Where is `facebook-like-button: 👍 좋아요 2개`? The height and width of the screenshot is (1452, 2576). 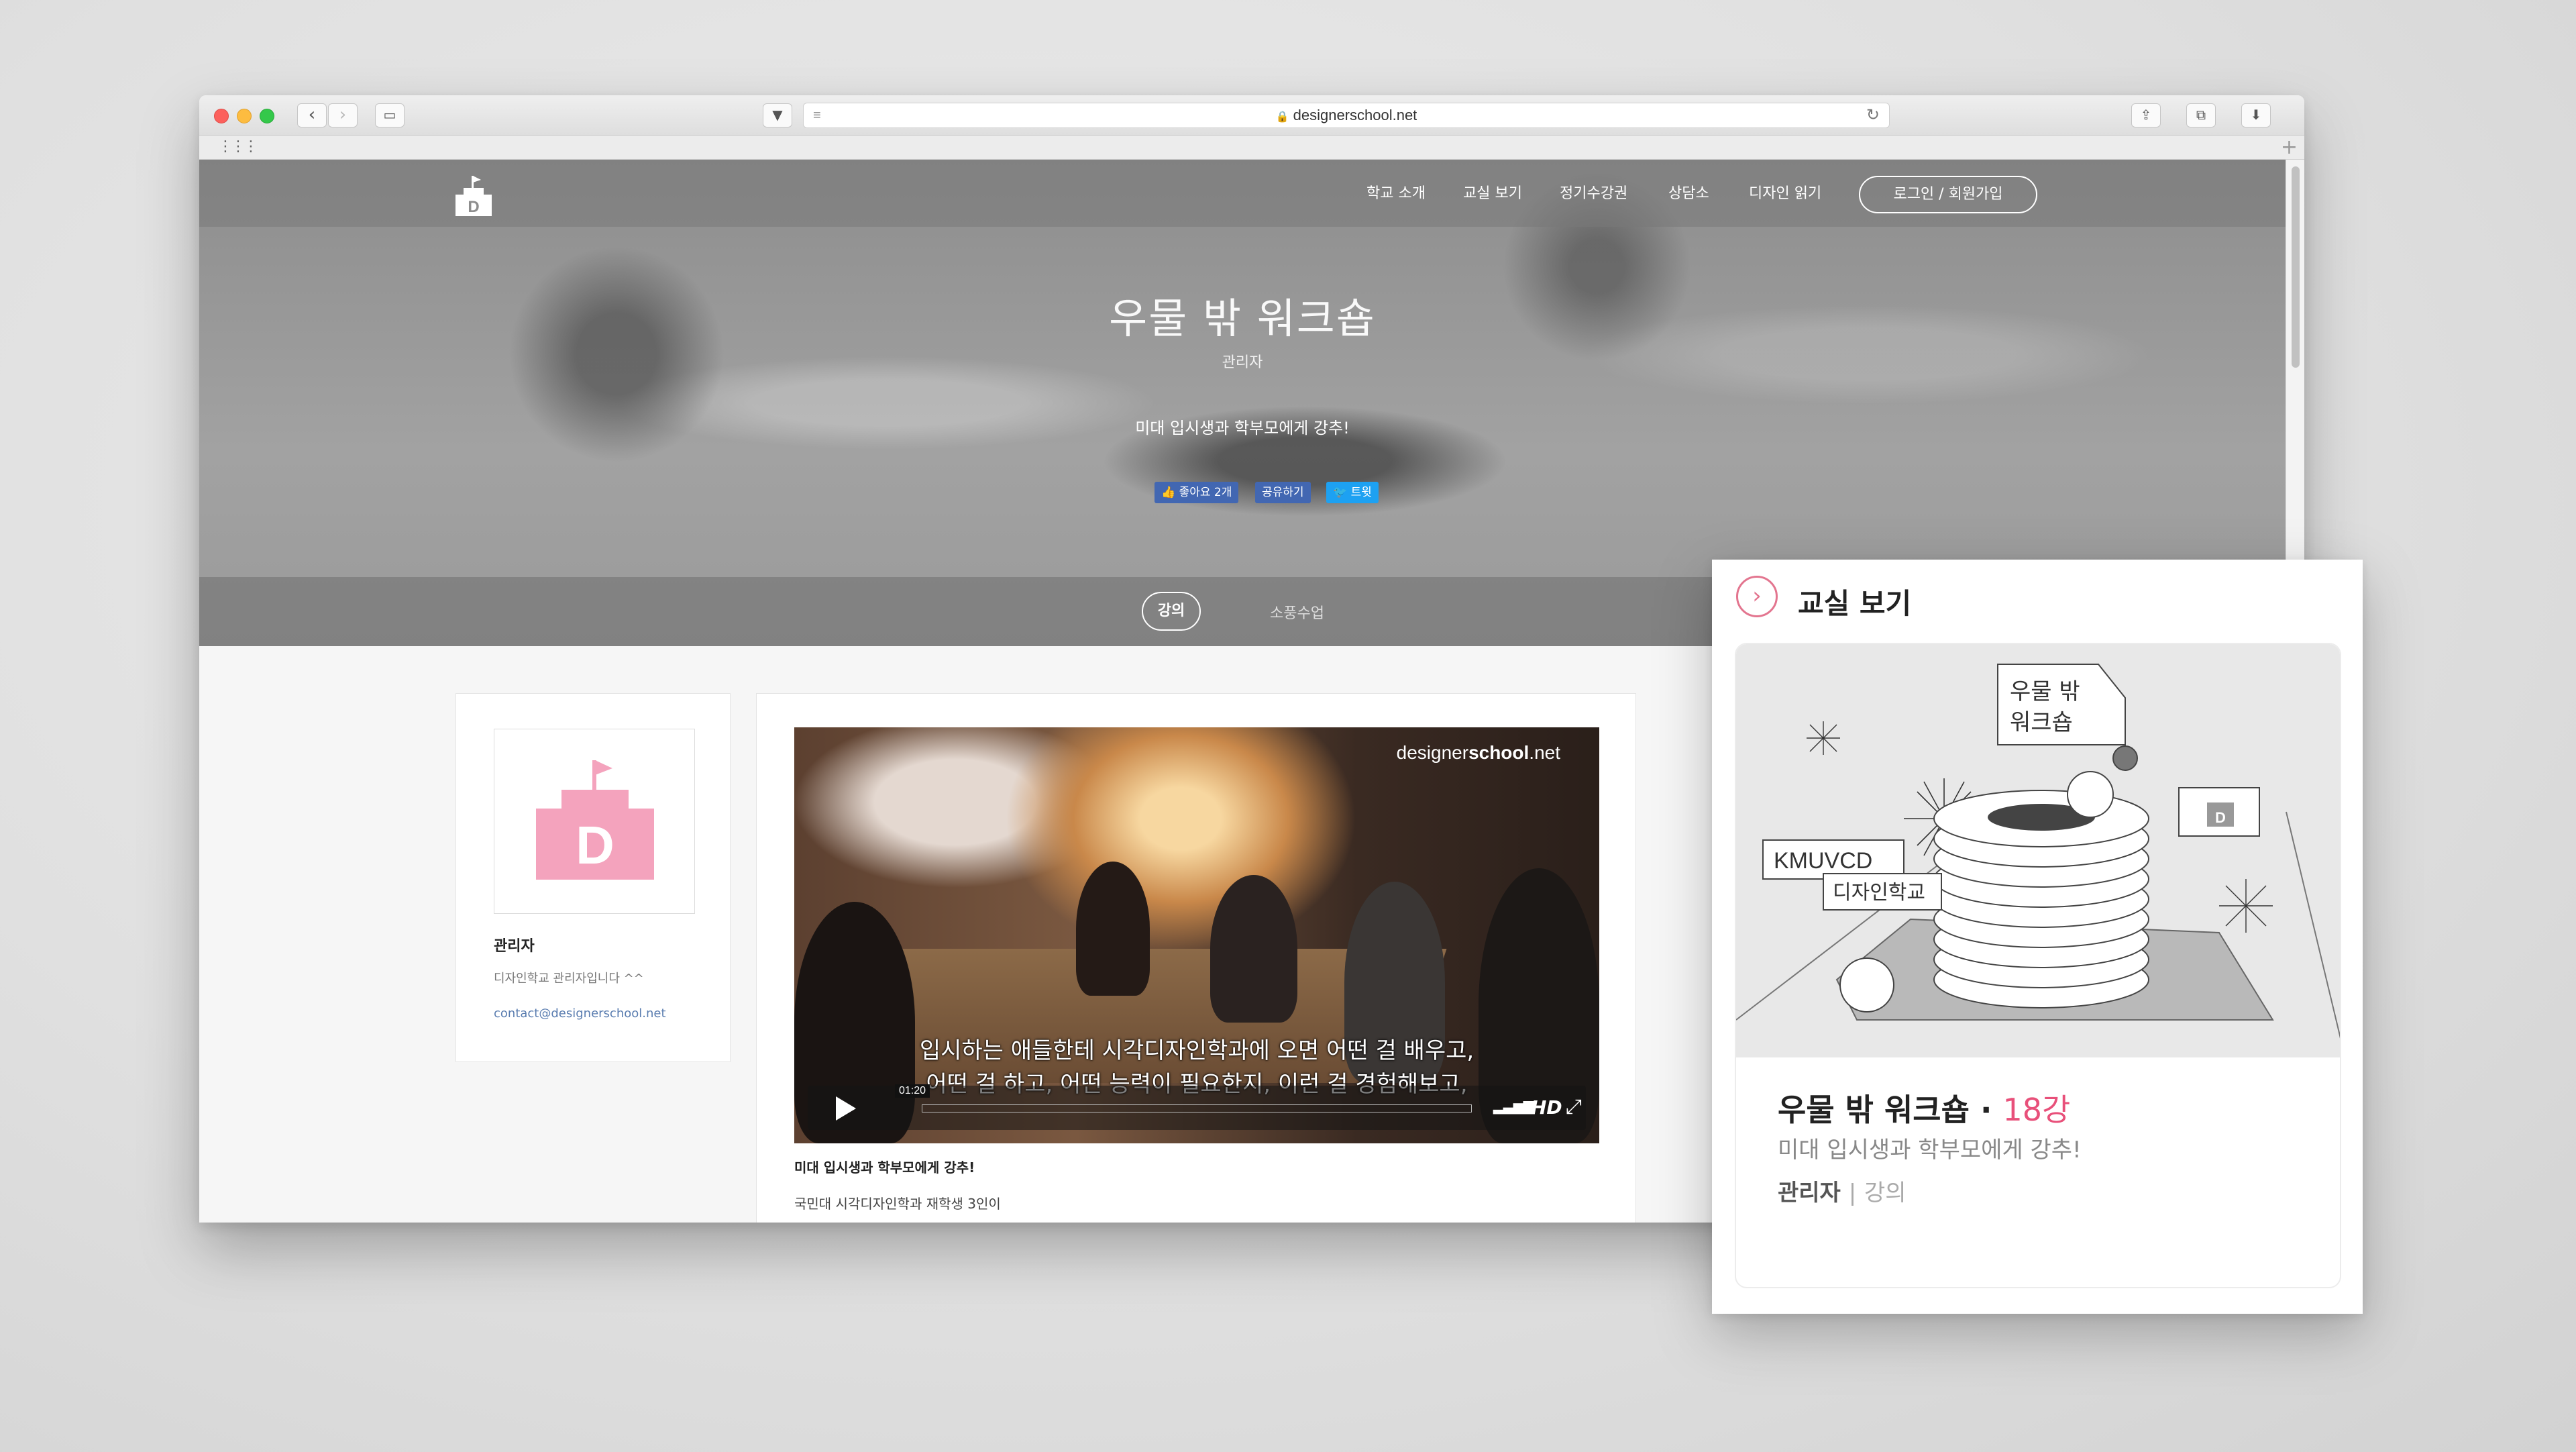
facebook-like-button: 👍 좋아요 2개 is located at coordinates (1197, 493).